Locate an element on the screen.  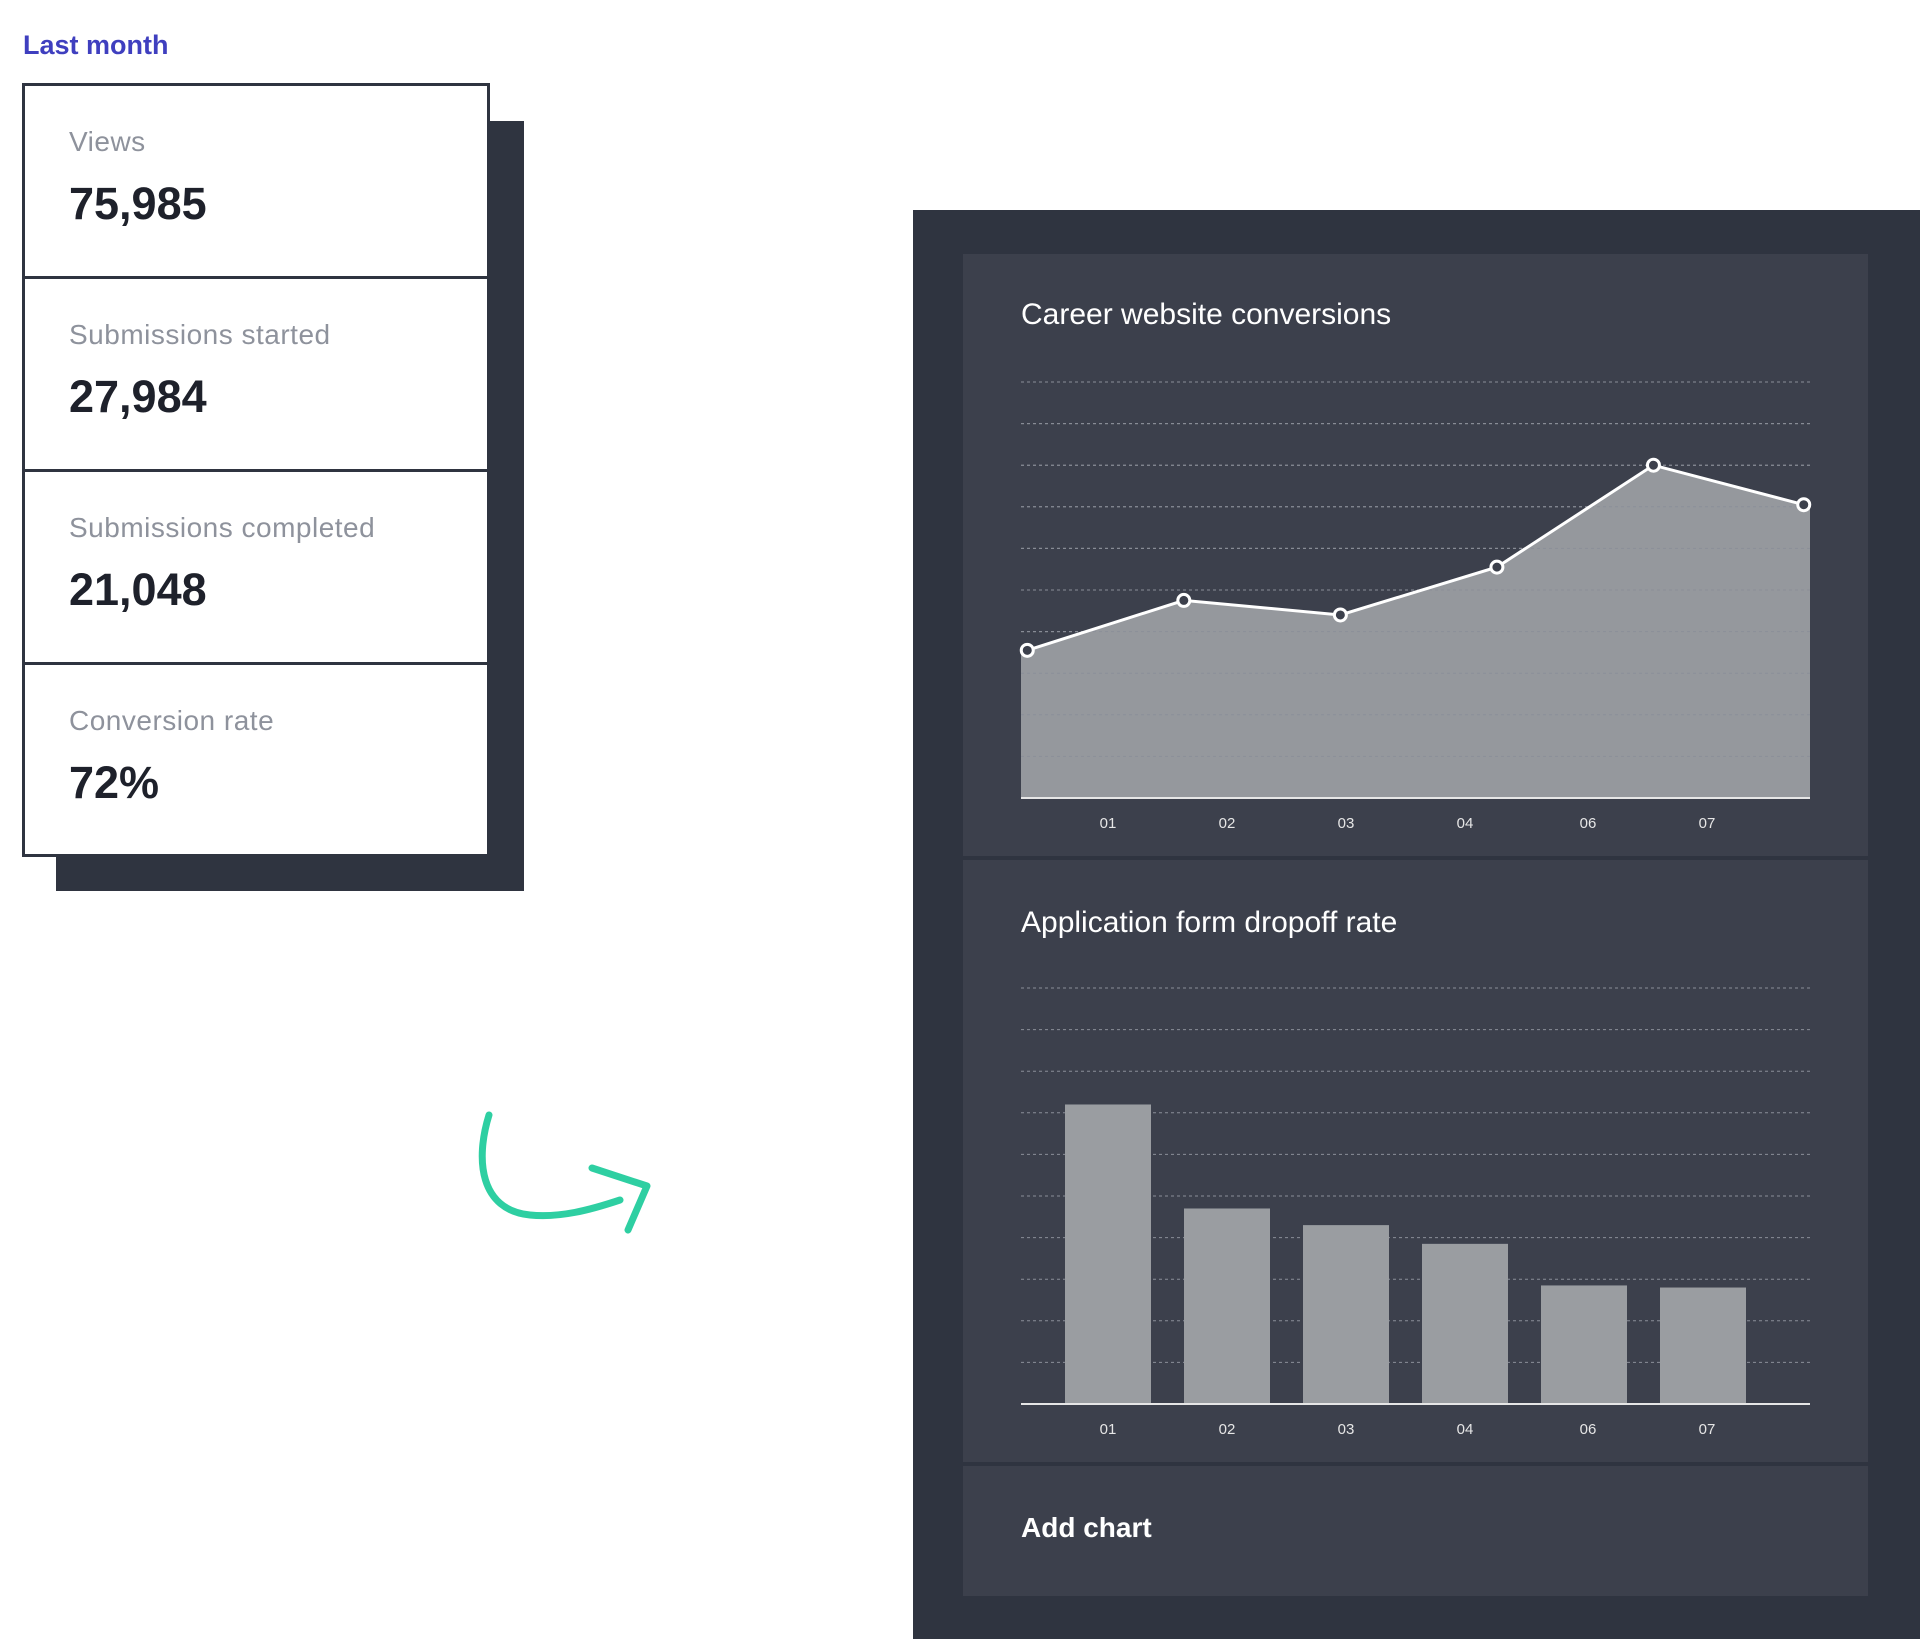
stat-conversion-rate: Conversion rate 72% is located at coordinates (256, 761).